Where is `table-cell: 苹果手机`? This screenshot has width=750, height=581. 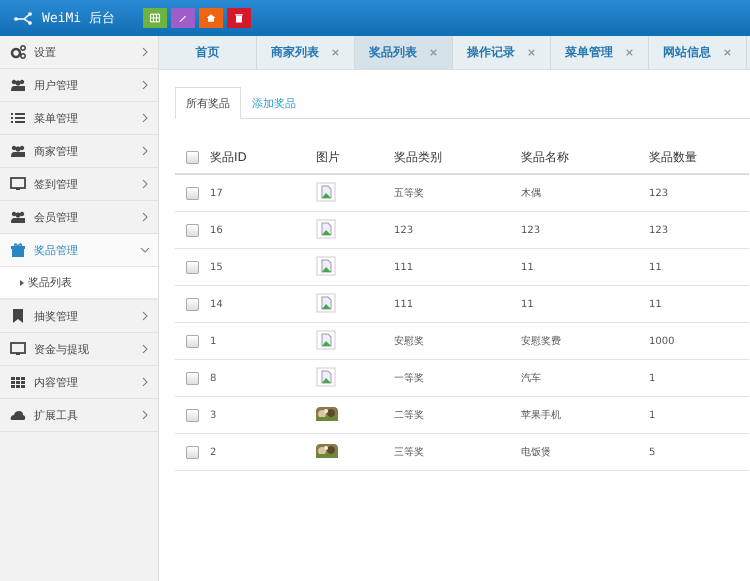 table-cell: 苹果手机 is located at coordinates (541, 415).